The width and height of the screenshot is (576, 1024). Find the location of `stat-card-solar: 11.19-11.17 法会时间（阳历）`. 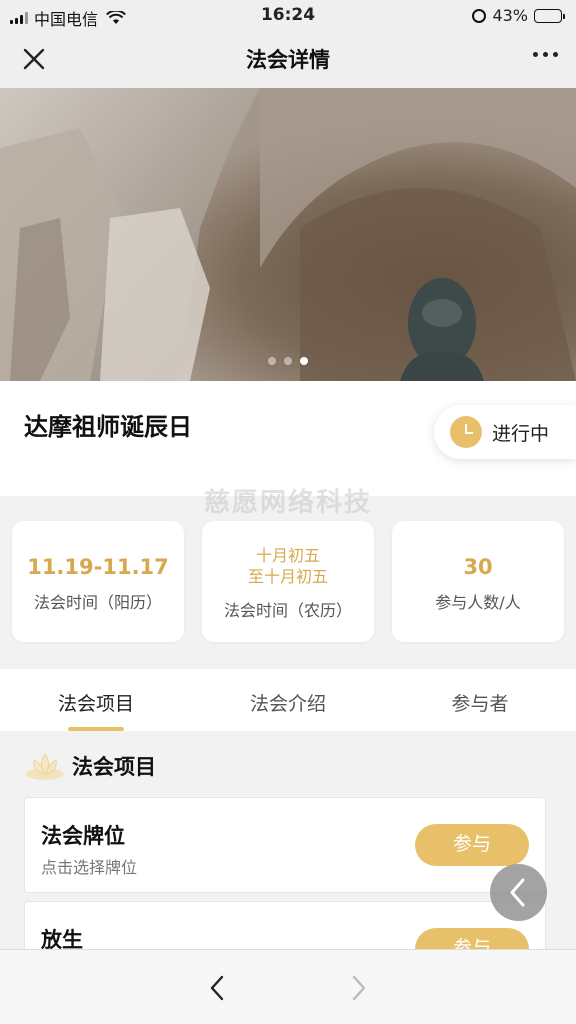

stat-card-solar: 11.19-11.17 法会时间（阳历） is located at coordinates (98, 581).